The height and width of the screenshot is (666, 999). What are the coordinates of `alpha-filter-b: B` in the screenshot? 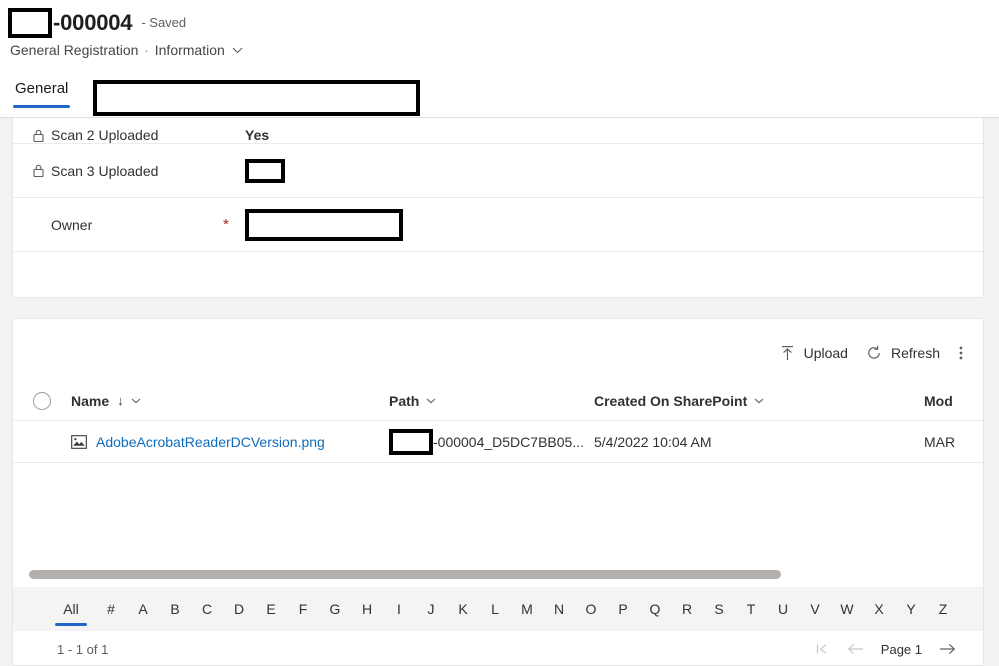 It's located at (175, 609).